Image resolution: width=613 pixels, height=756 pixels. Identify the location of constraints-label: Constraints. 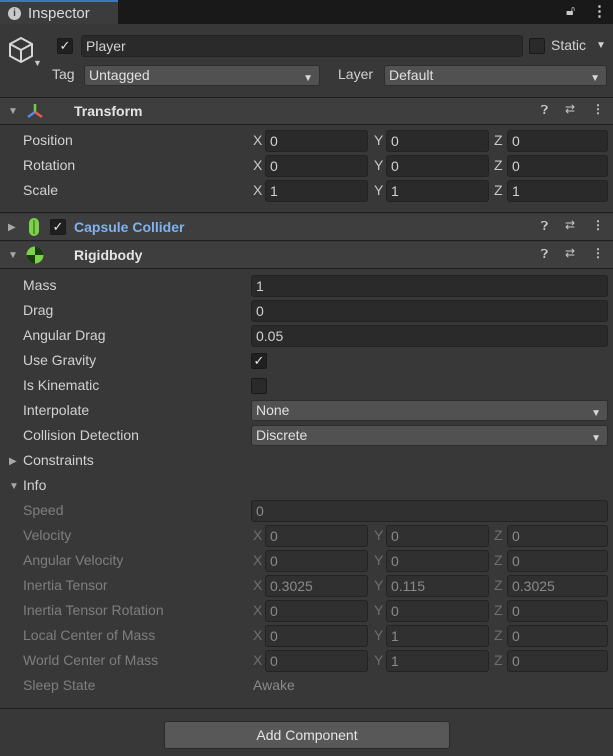
(58, 460).